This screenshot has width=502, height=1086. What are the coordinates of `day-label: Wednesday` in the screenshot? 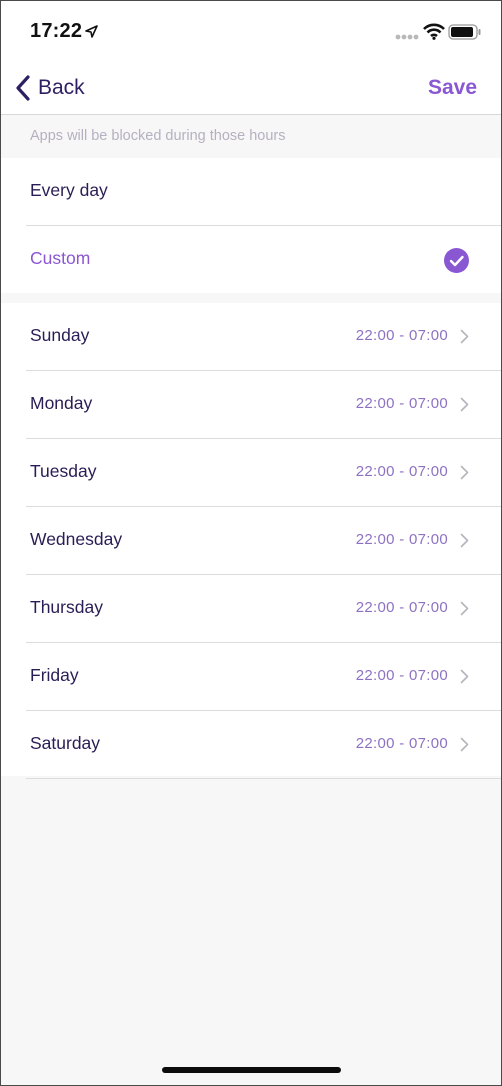 It's located at (76, 539).